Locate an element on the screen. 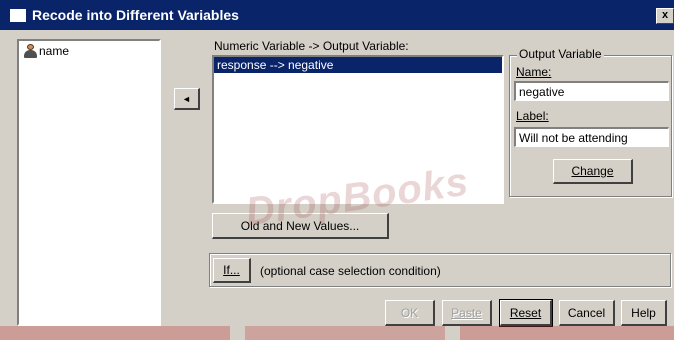  arrow-left-icon: ◄ is located at coordinates (186, 98).